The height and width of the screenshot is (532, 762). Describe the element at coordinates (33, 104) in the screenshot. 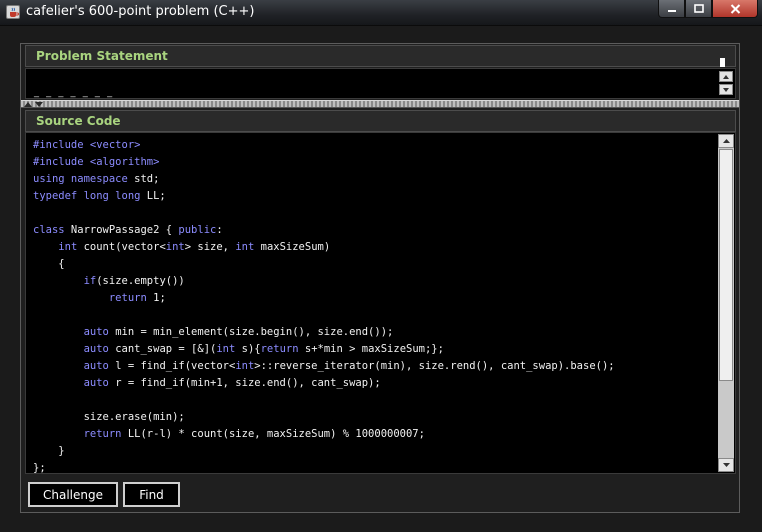

I see `splitter-arrows` at that location.